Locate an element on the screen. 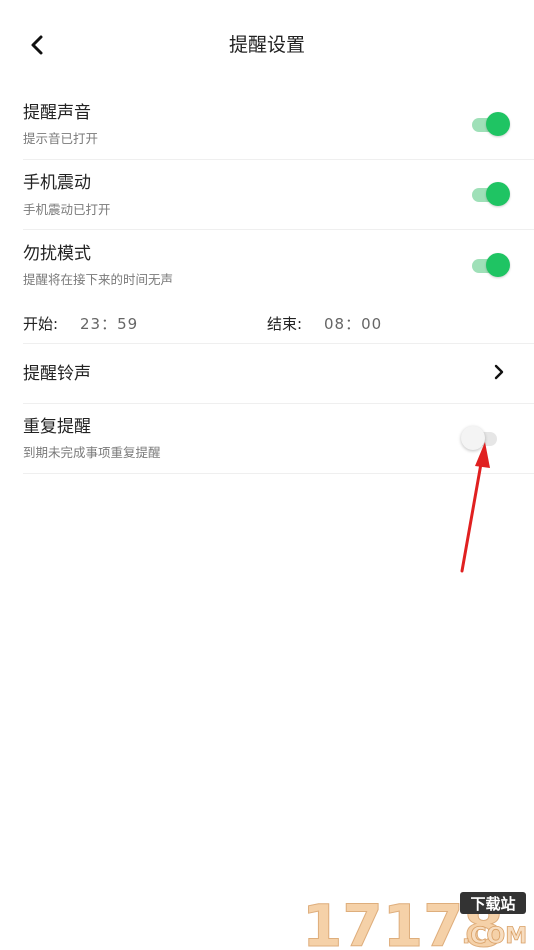  svg-text: 下载站 is located at coordinates (492, 904).